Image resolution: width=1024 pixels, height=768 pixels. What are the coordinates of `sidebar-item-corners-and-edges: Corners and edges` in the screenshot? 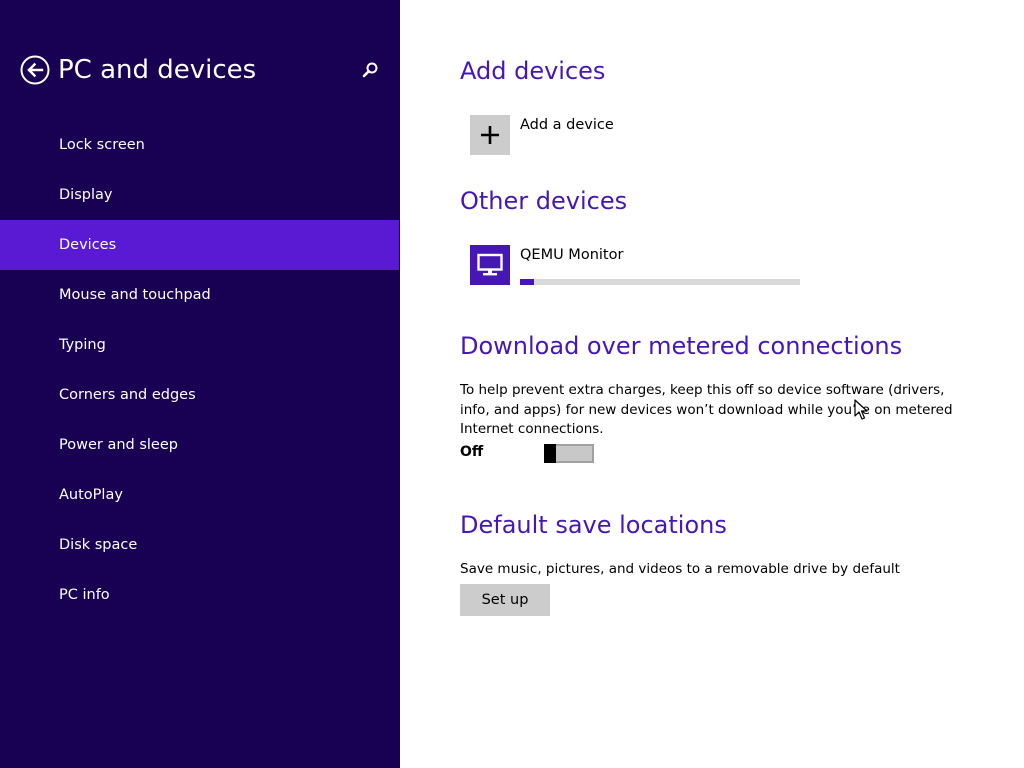 It's located at (199, 395).